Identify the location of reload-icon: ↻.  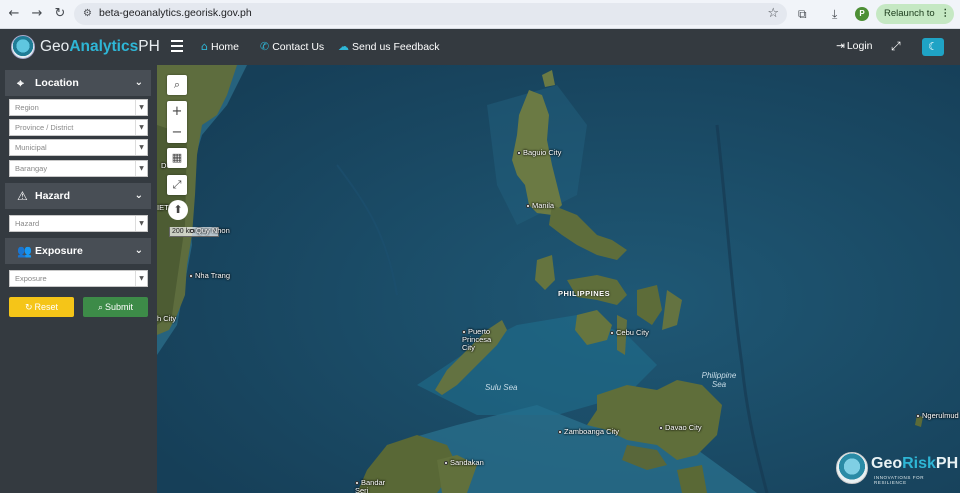
(60, 14).